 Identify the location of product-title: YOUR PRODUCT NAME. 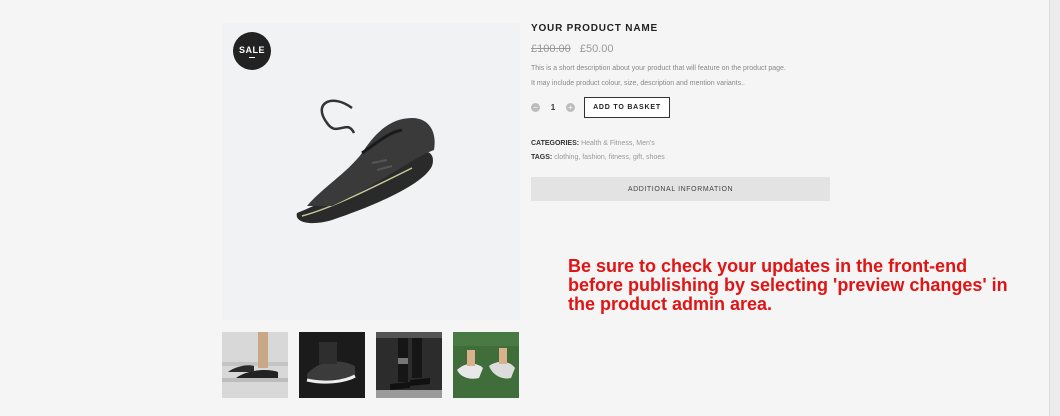
(594, 28).